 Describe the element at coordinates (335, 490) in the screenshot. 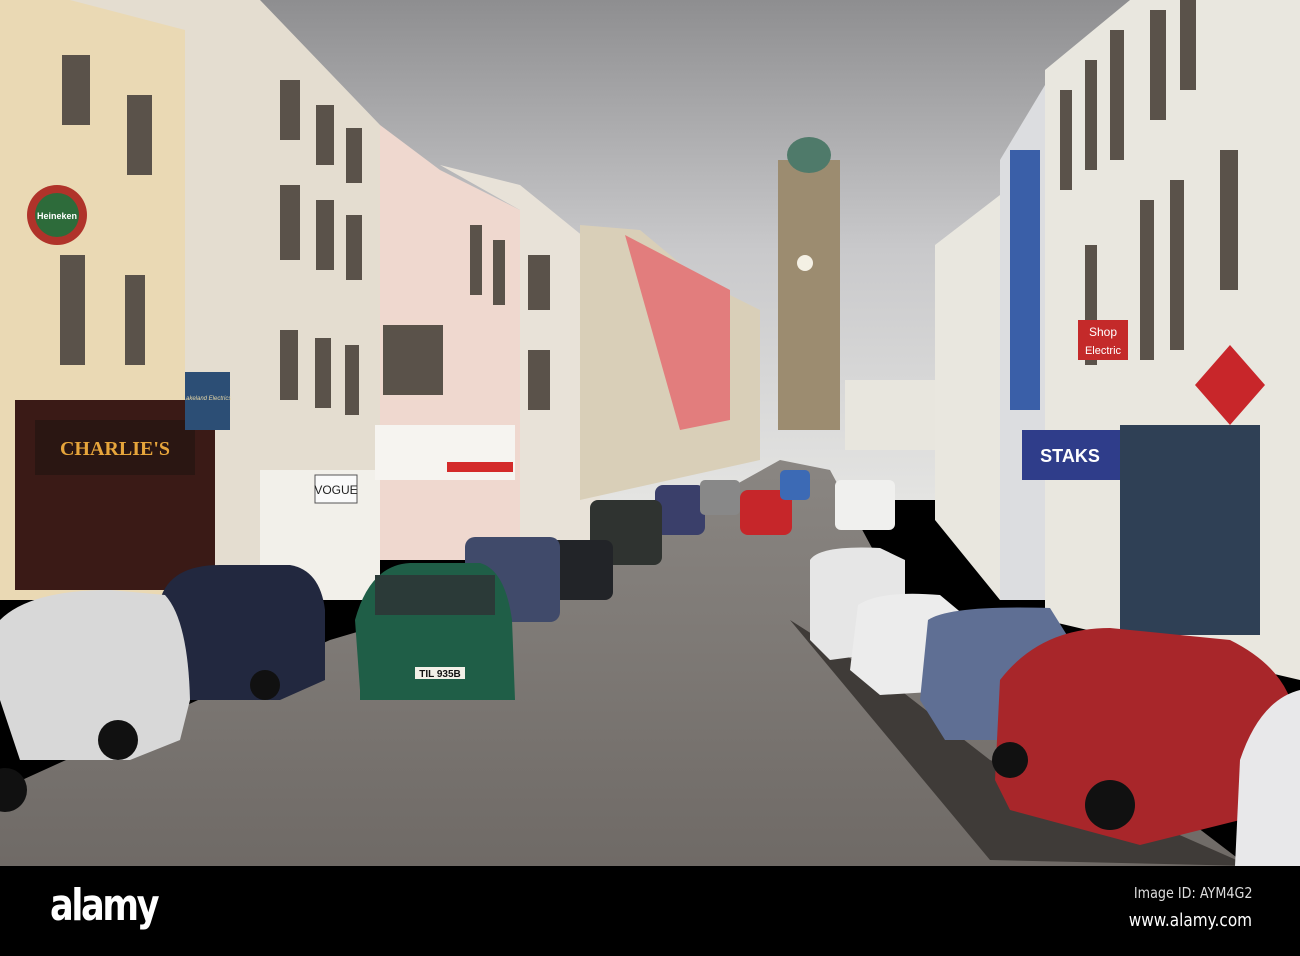

I see `vogue-sign-text: VOGUE` at that location.